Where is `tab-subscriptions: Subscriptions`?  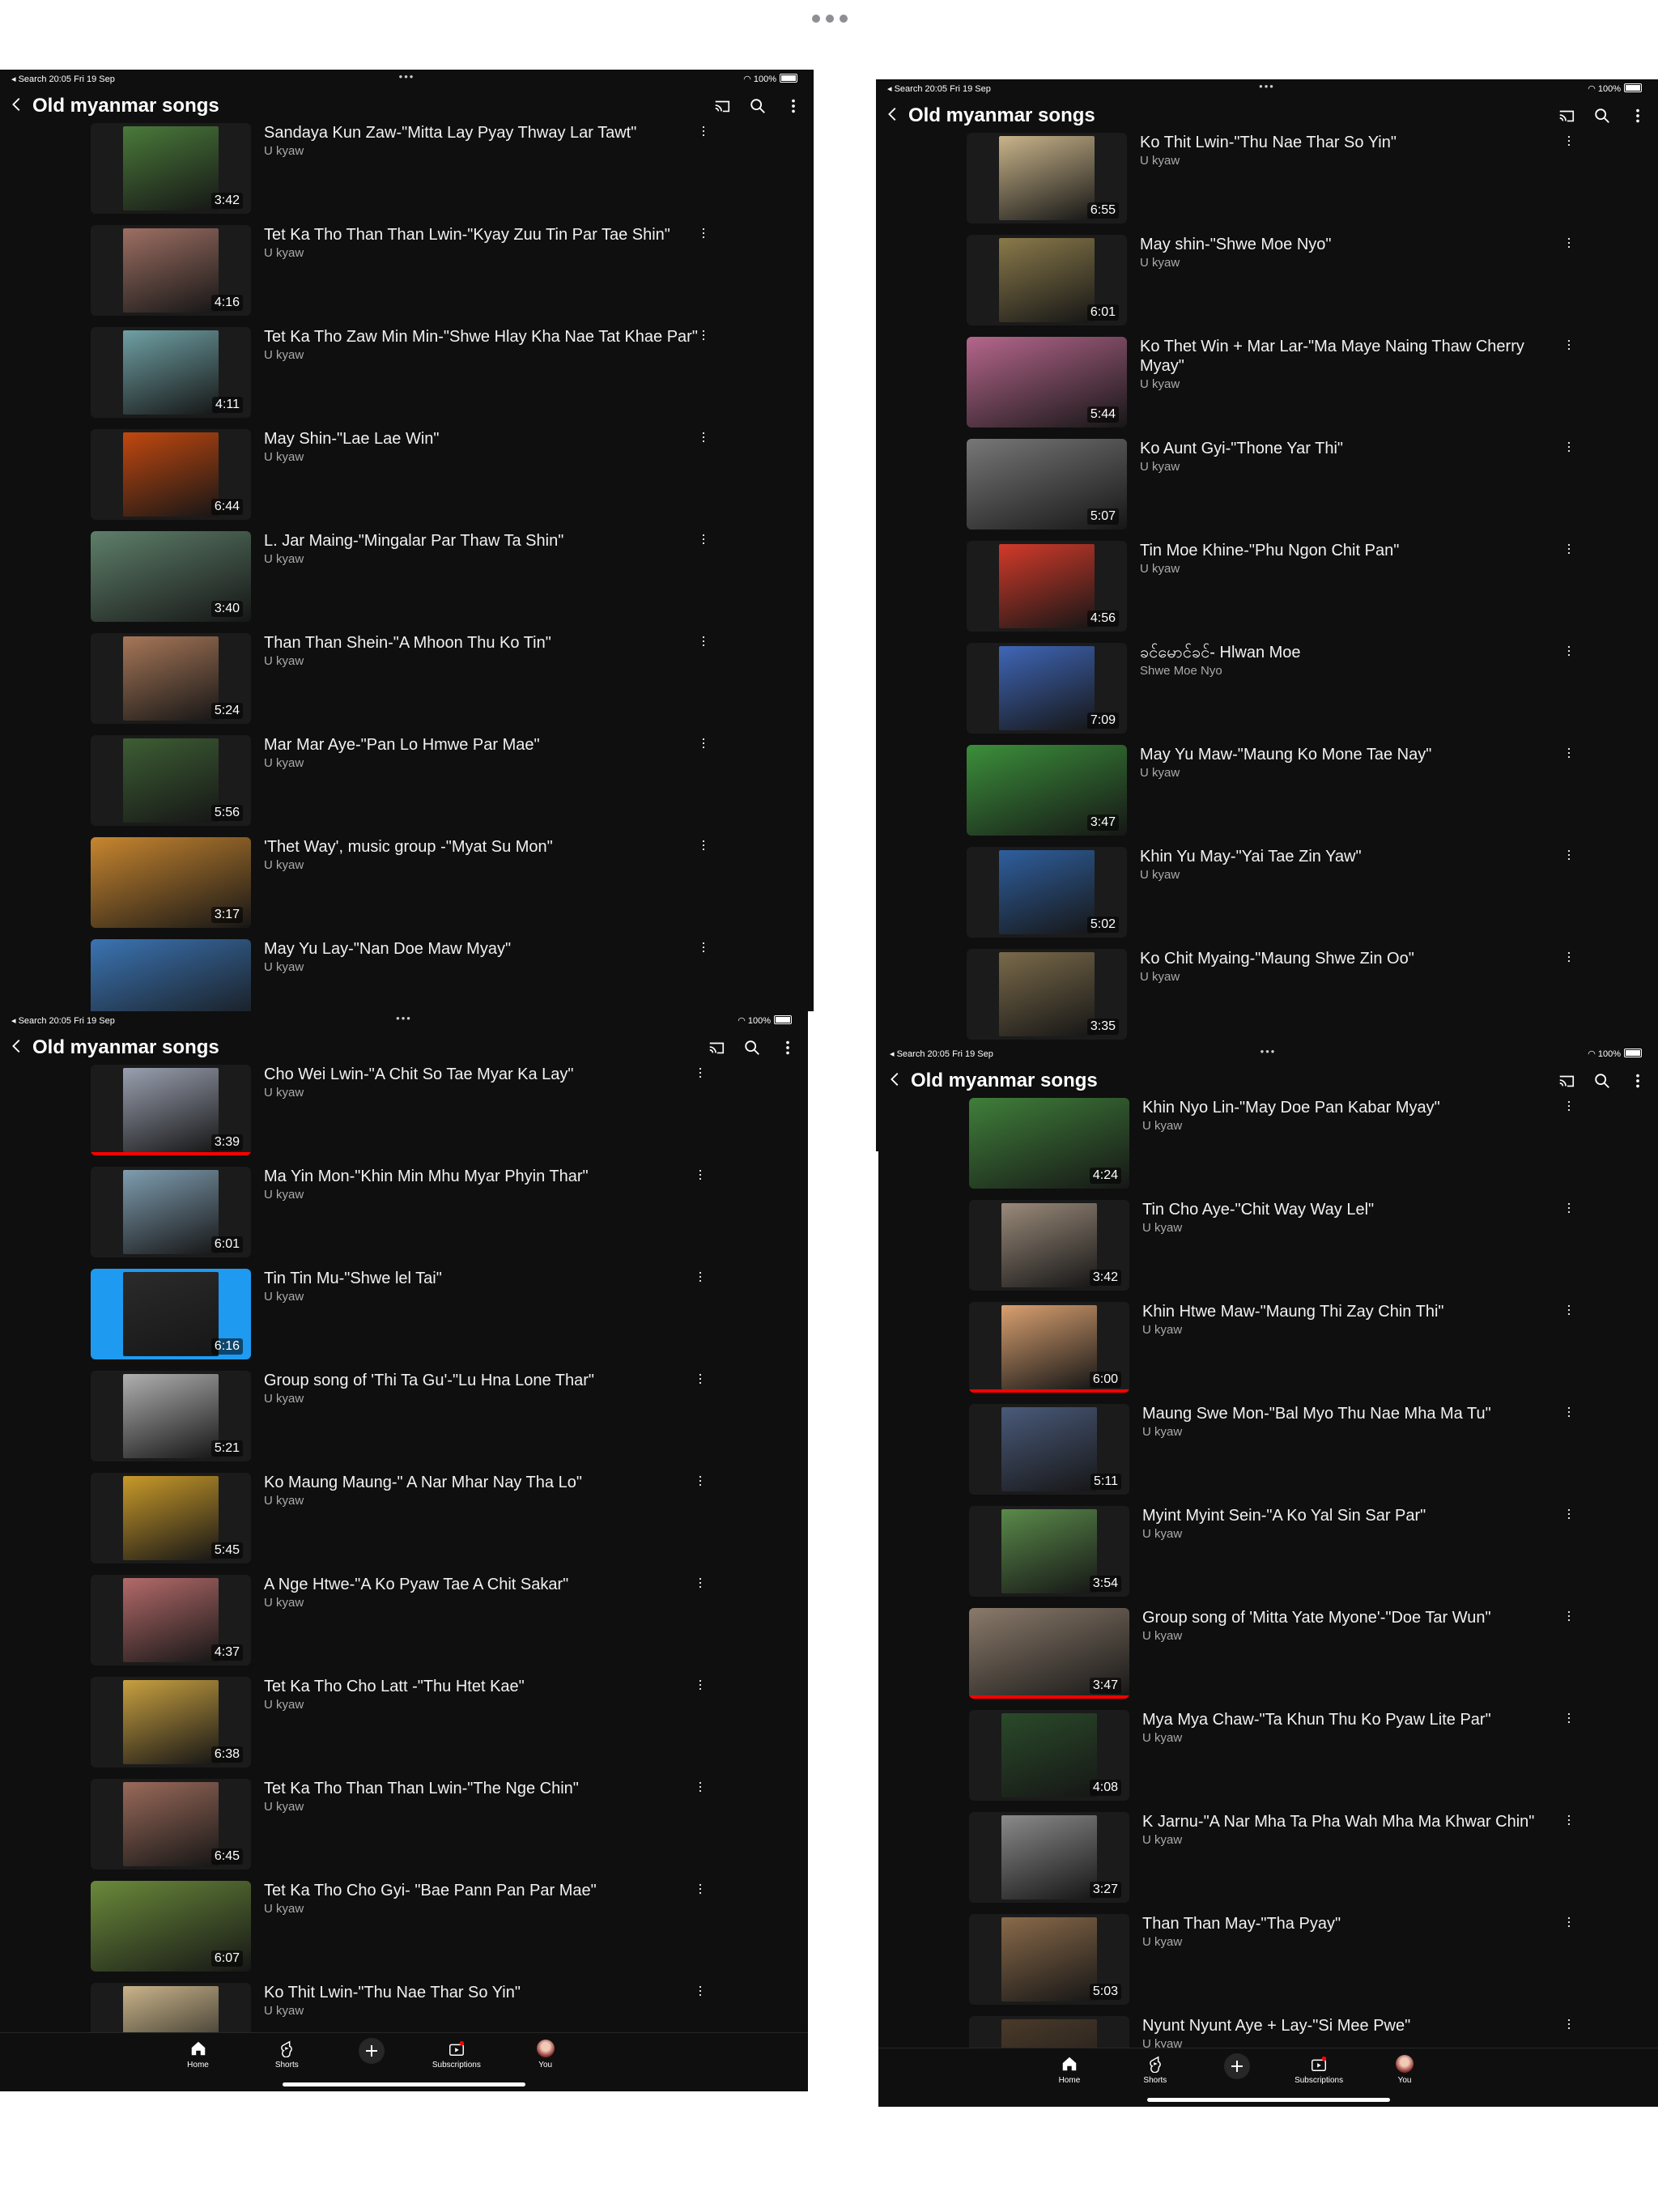
tab-subscriptions: Subscriptions is located at coordinates (456, 2054).